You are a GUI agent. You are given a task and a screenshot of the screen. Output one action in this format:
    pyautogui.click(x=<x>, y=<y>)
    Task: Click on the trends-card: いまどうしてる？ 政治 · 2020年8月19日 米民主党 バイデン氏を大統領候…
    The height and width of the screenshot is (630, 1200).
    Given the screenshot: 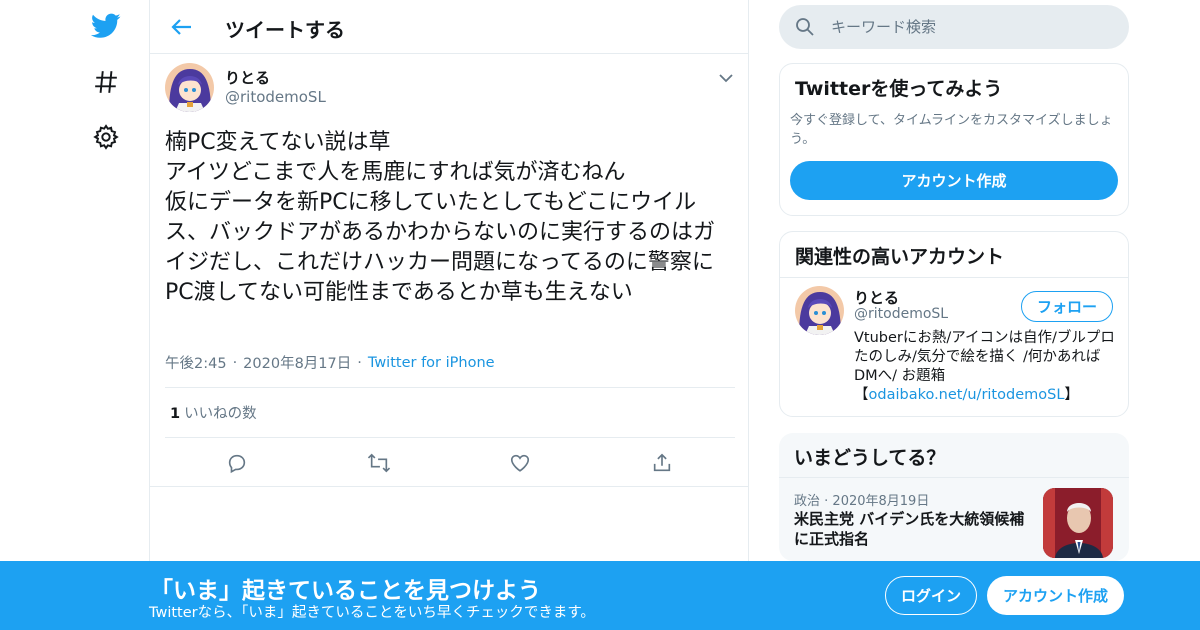 What is the action you would take?
    pyautogui.click(x=954, y=497)
    